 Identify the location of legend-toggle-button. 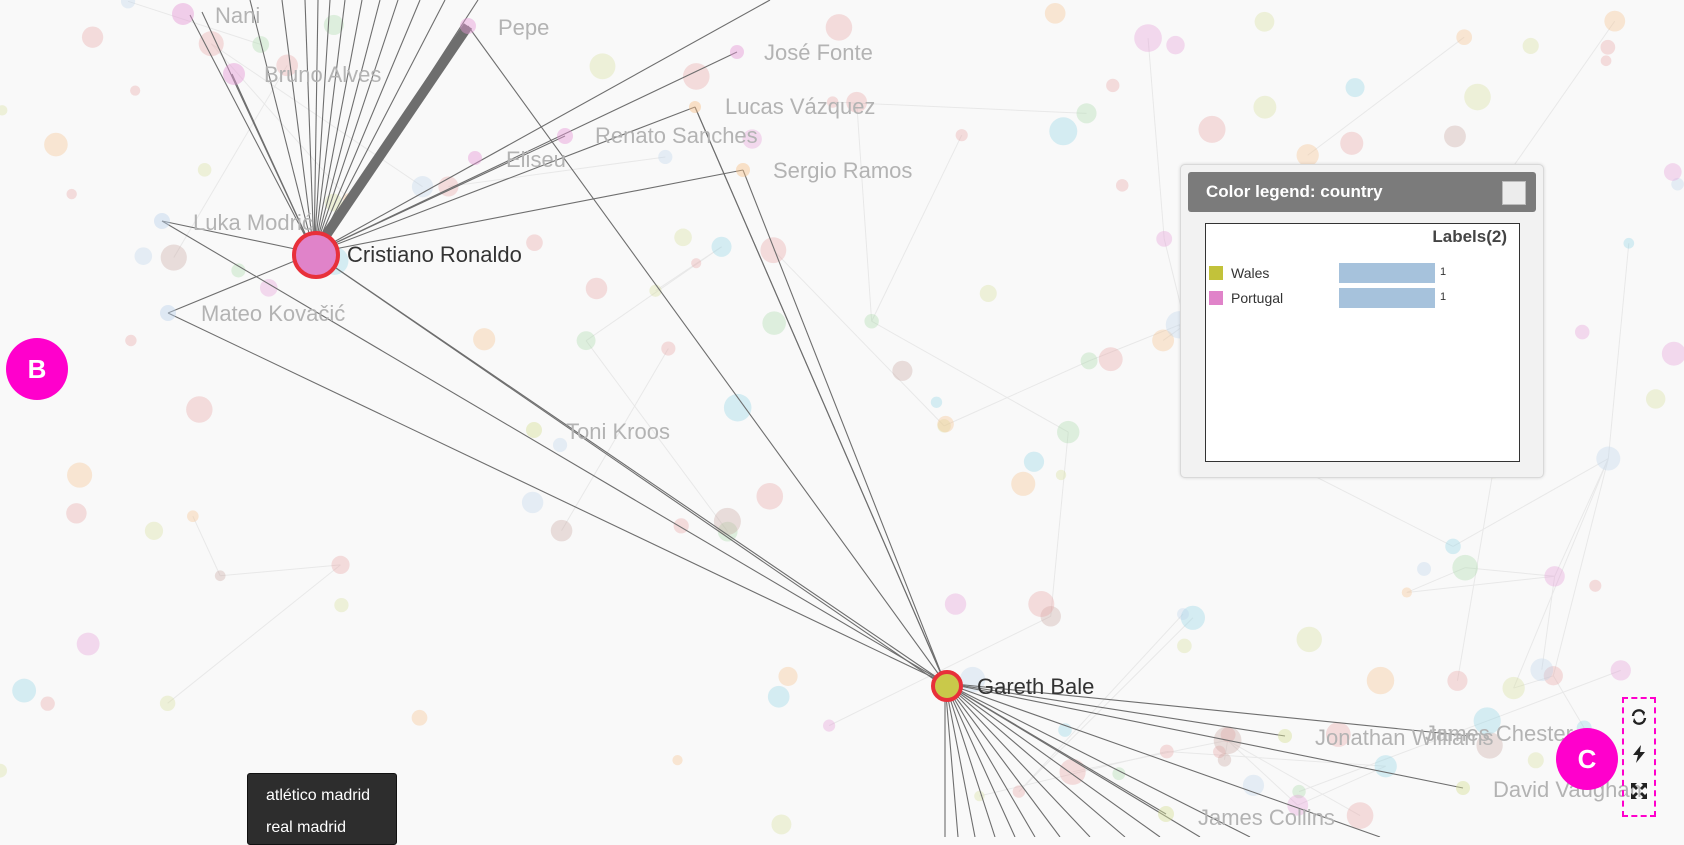
(1514, 193).